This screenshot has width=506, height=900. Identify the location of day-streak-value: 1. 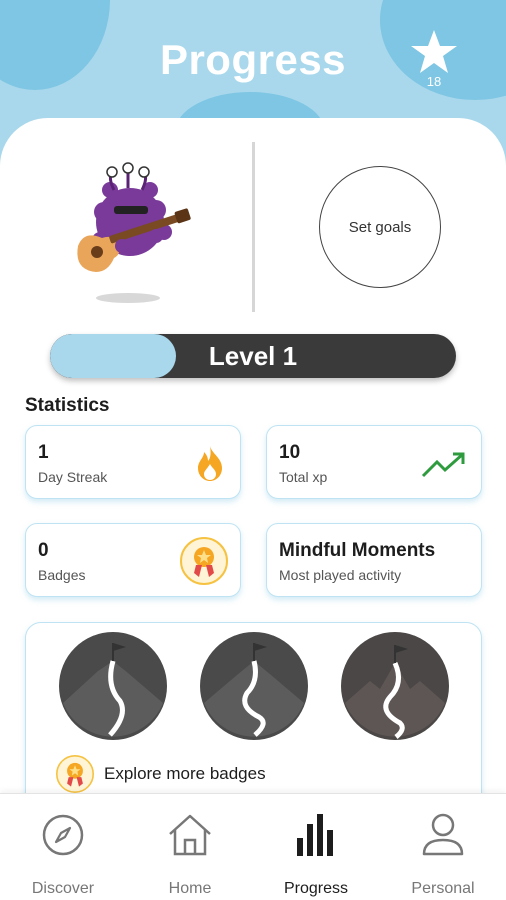
(43, 452).